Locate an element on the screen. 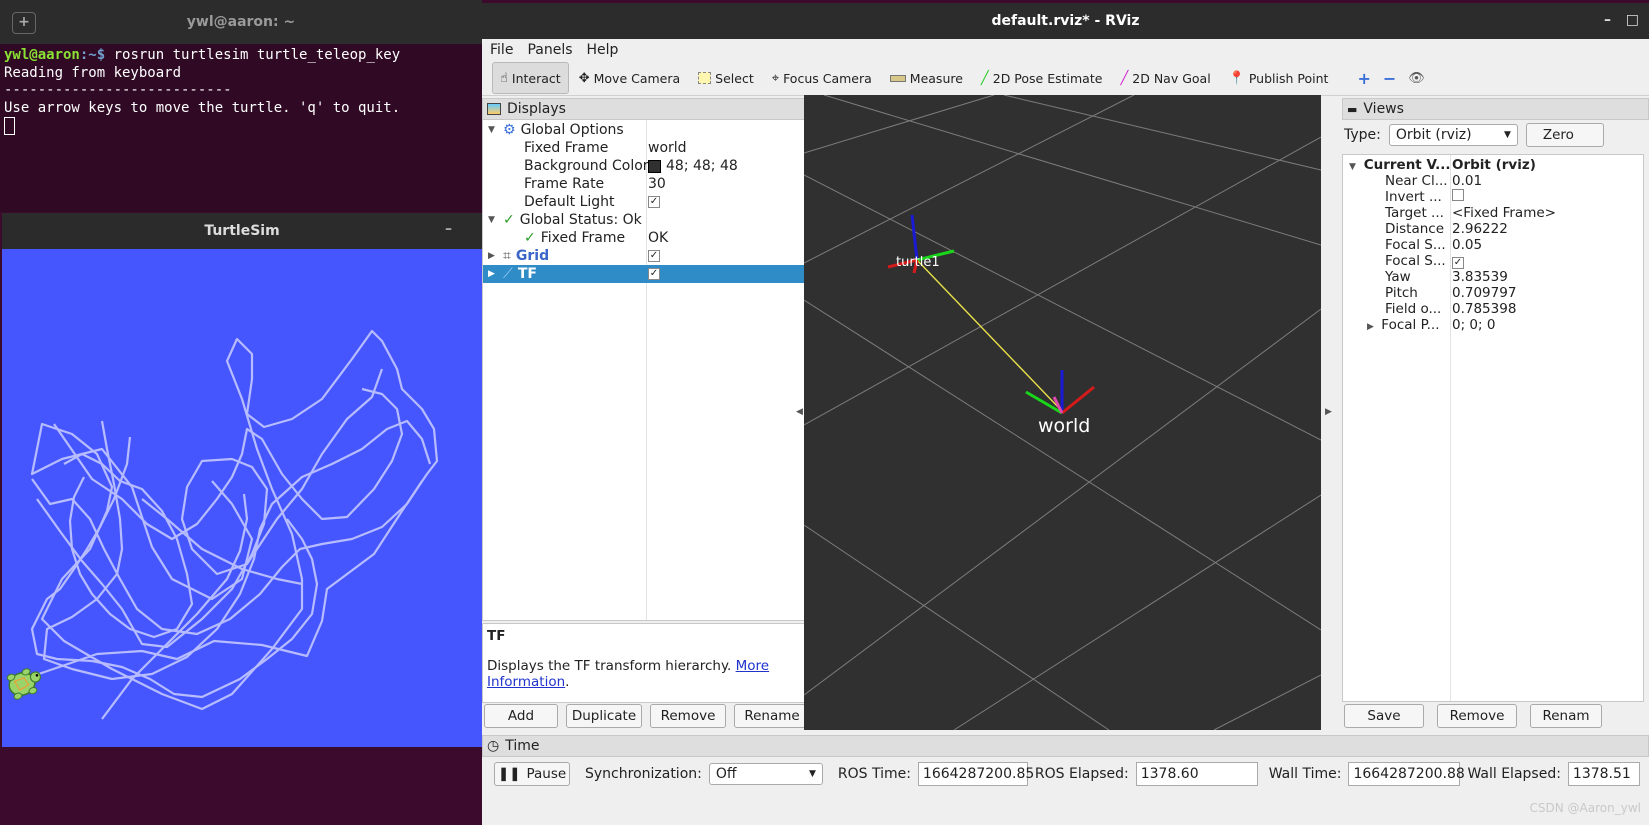  ros-elapsed-field: 1378.60 is located at coordinates (1196, 774).